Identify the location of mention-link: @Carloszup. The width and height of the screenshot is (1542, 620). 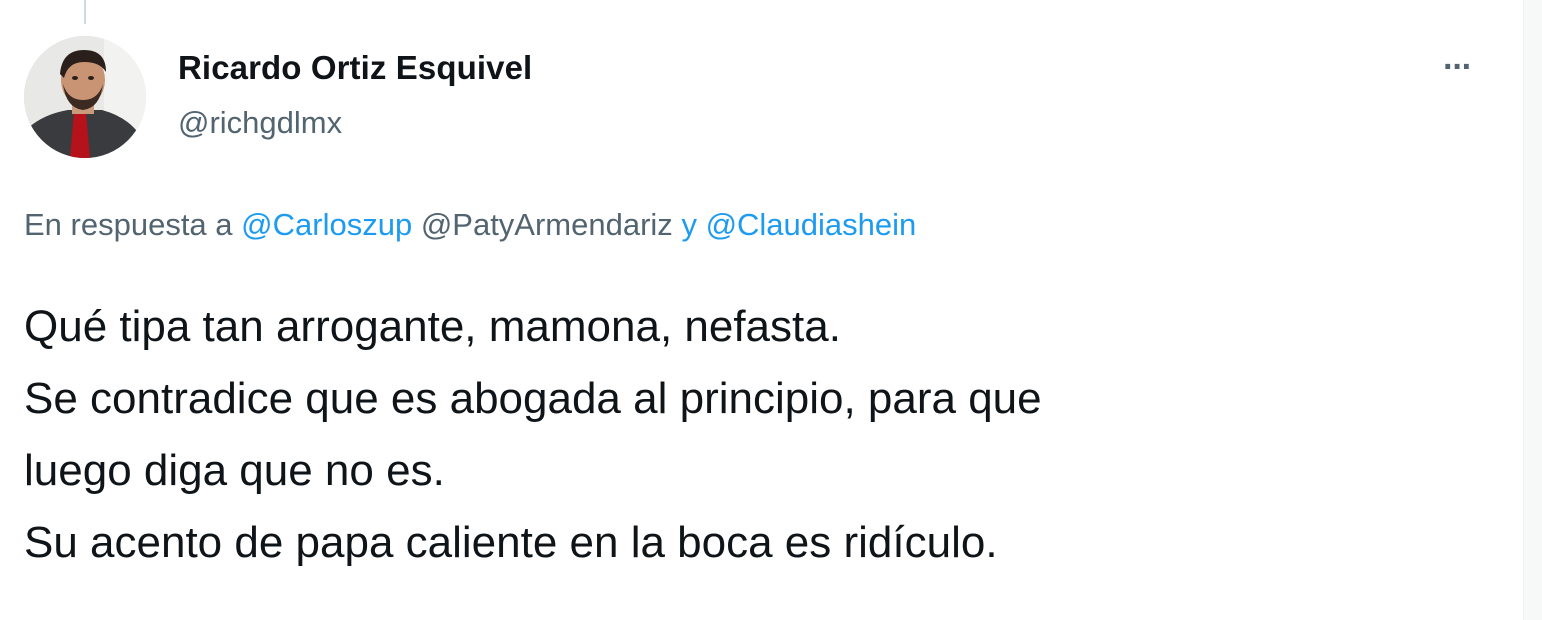
(326, 224).